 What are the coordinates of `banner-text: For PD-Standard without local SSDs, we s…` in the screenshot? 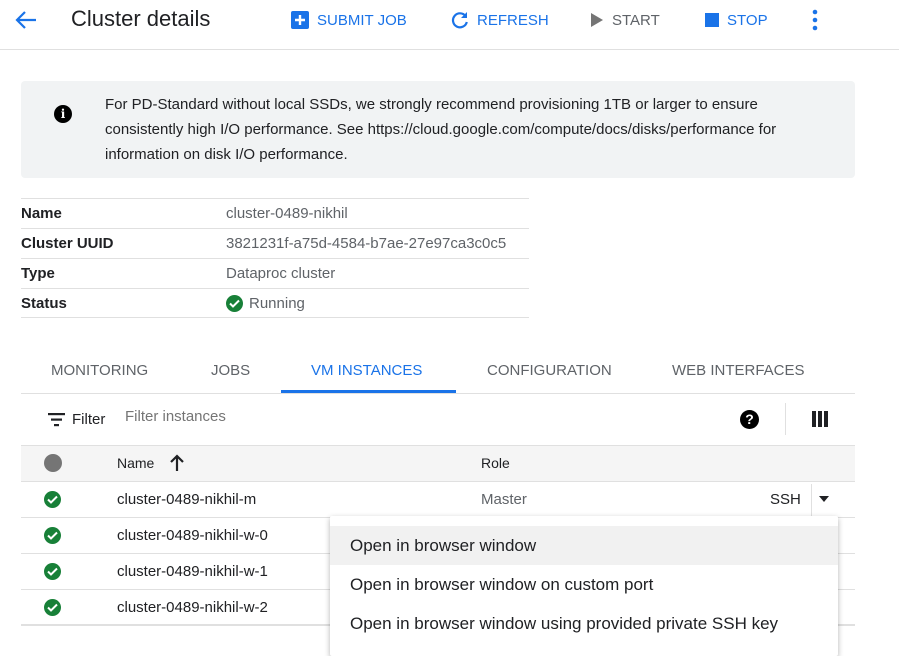 It's located at (441, 129).